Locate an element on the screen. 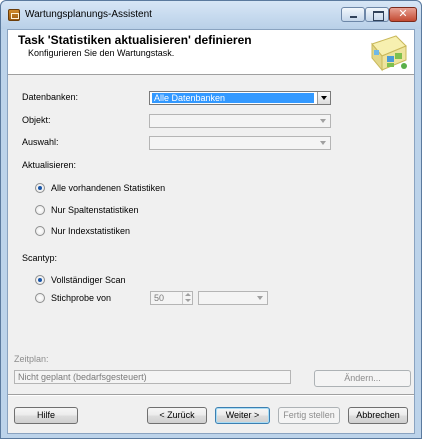 The image size is (422, 439). databases-label: Datenbanken: is located at coordinates (50, 97).